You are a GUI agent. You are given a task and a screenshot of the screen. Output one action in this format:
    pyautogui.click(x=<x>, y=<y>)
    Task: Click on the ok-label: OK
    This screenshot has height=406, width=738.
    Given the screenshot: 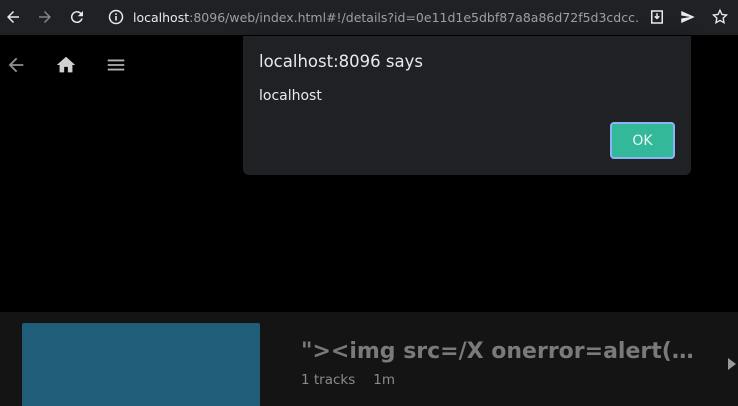 What is the action you would take?
    pyautogui.click(x=642, y=140)
    